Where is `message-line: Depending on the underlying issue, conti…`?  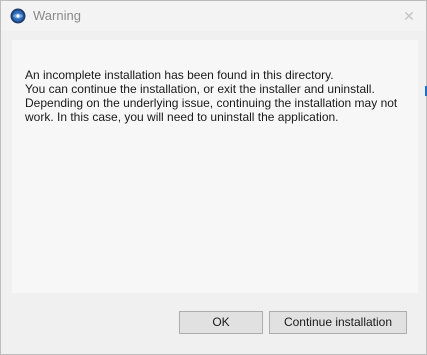
message-line: Depending on the underlying issue, conti… is located at coordinates (211, 103).